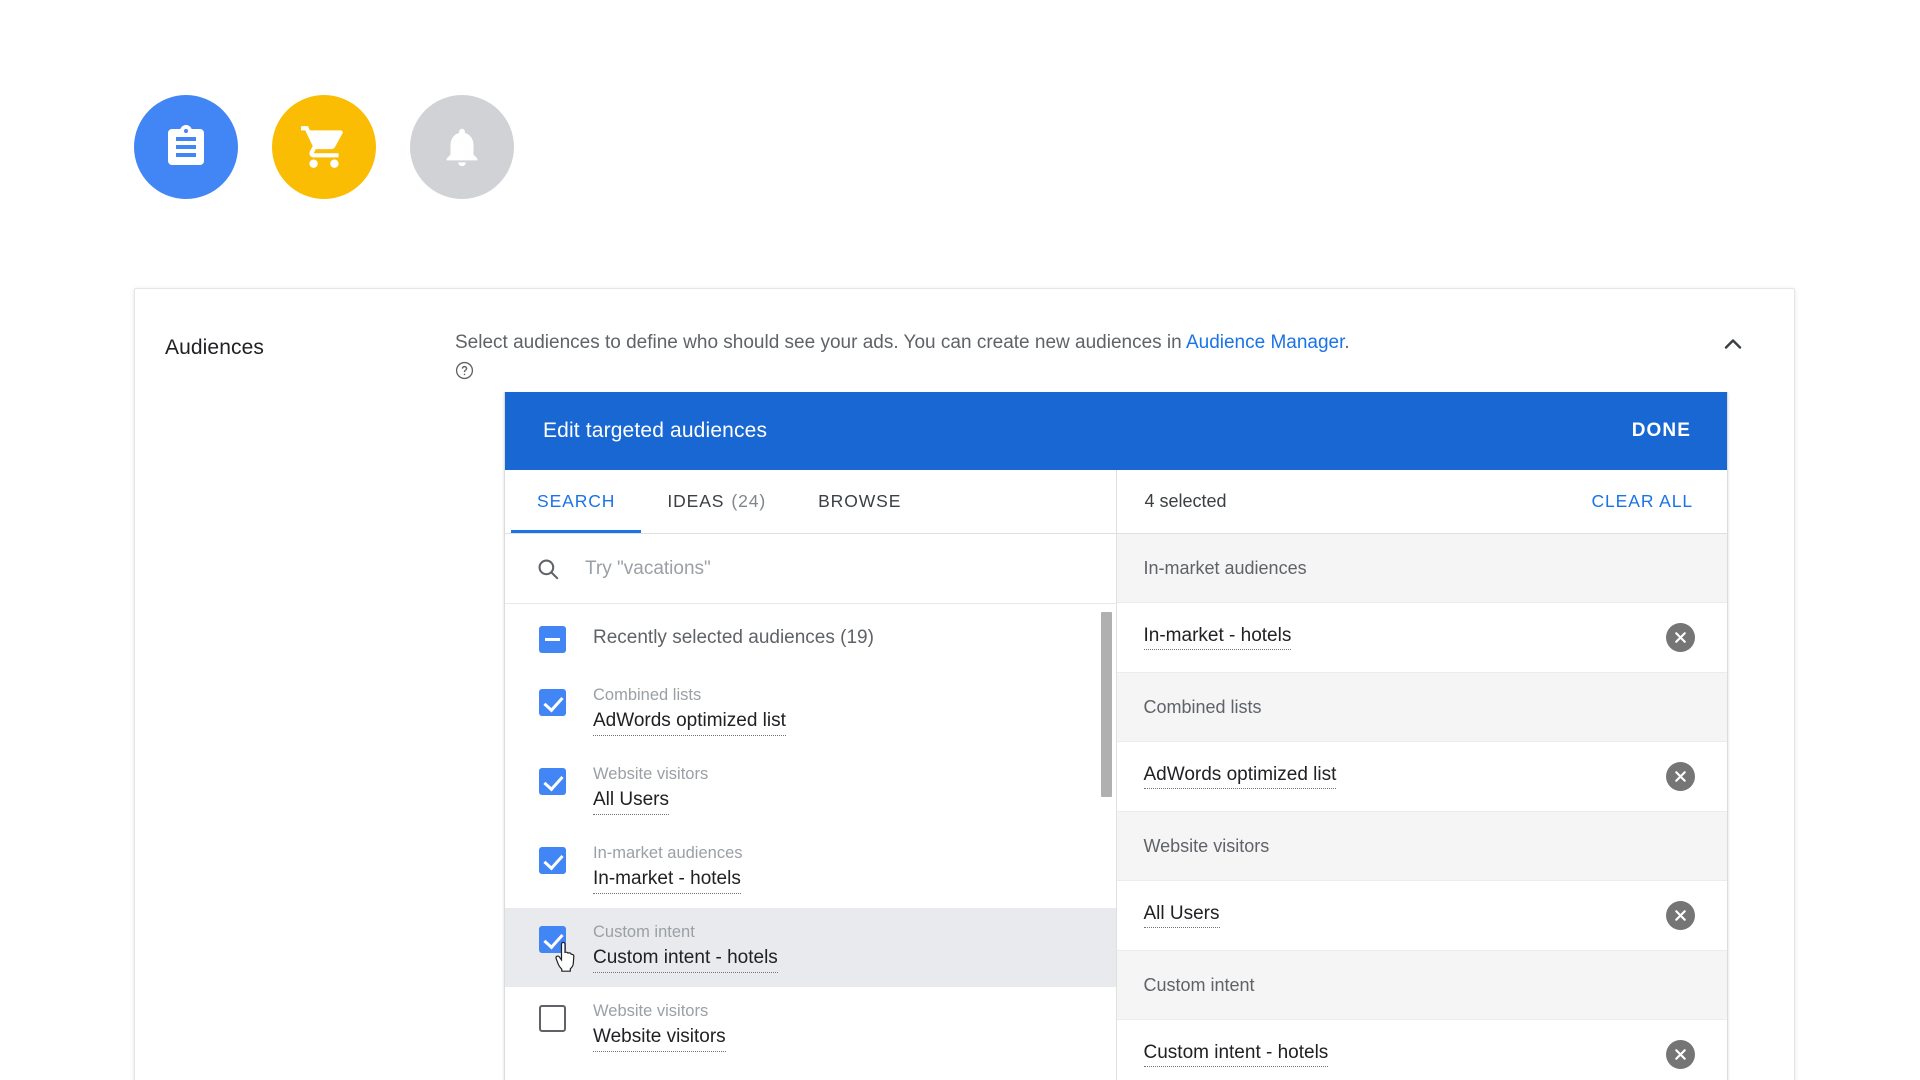 This screenshot has width=1920, height=1080. Describe the element at coordinates (689, 722) in the screenshot. I see `list-item-name: AdWords optimized list` at that location.